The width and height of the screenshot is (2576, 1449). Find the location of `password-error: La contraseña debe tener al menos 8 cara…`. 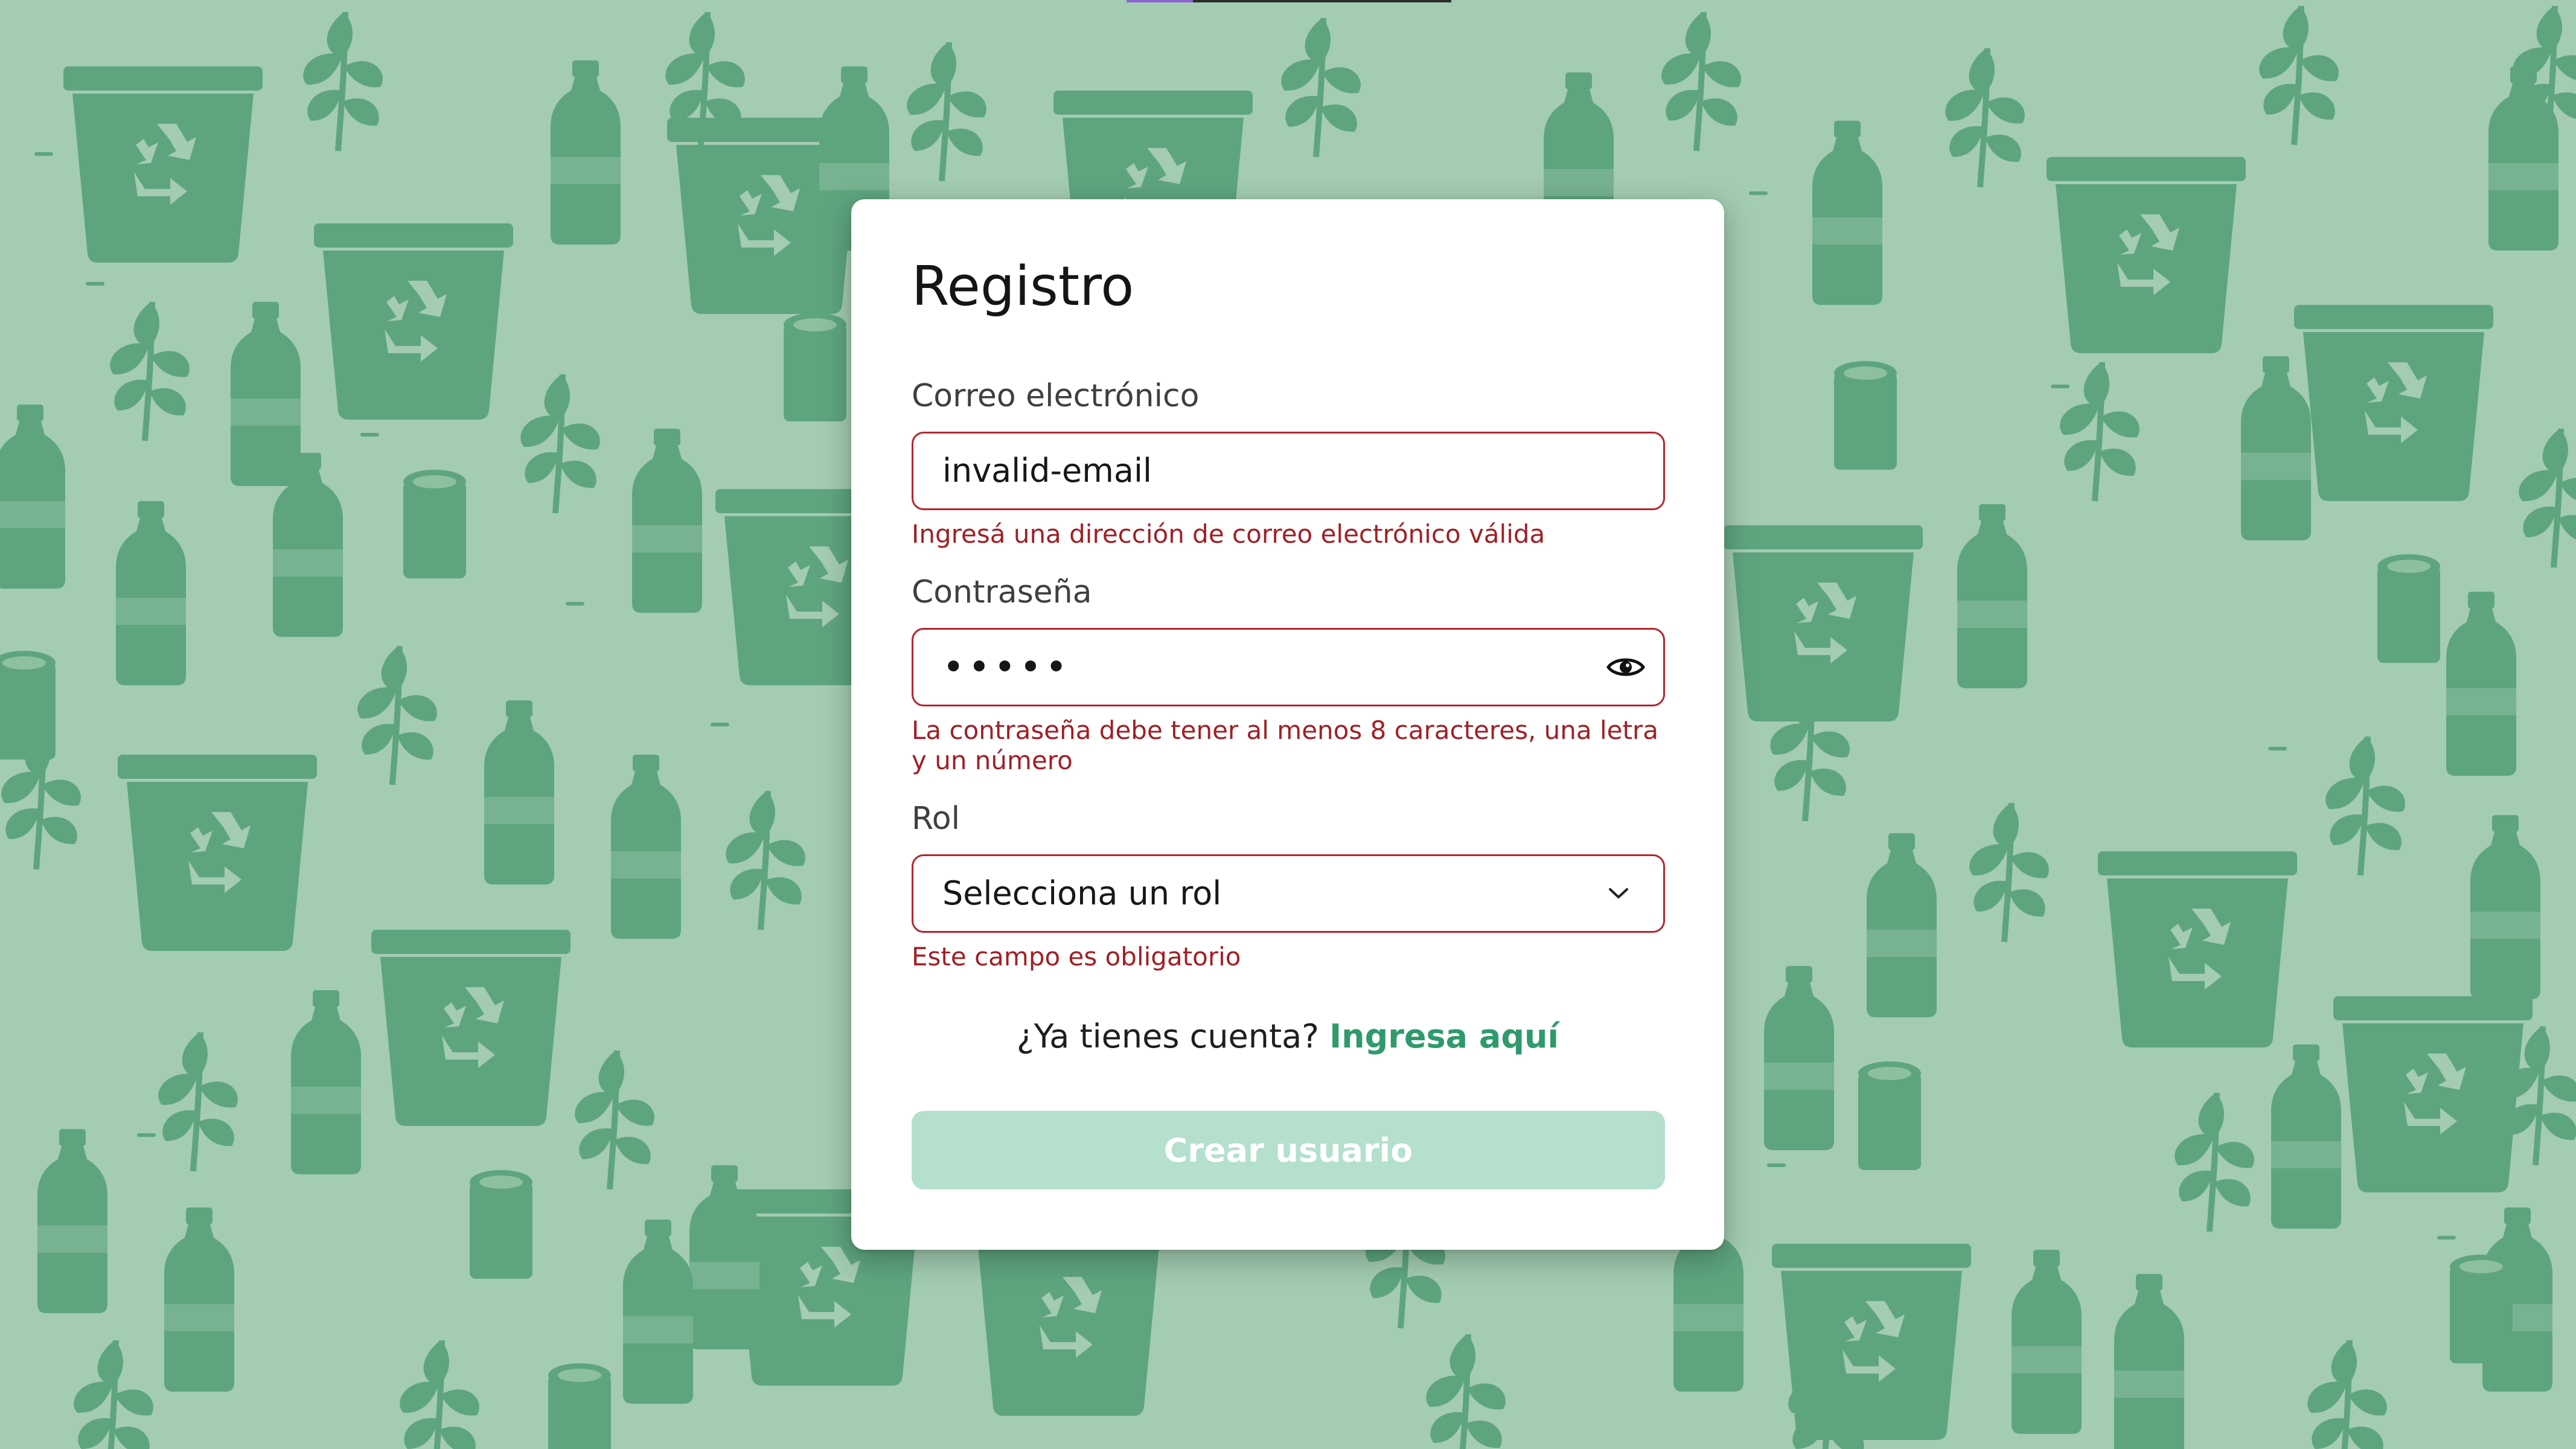

password-error: La contraseña debe tener al menos 8 cara… is located at coordinates (1285, 745).